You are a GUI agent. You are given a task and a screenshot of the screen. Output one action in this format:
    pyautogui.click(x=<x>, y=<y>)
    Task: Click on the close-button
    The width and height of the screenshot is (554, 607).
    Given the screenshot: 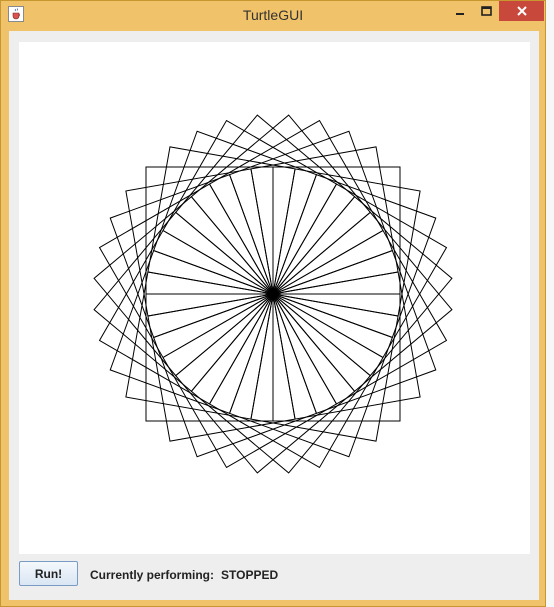 What is the action you would take?
    pyautogui.click(x=521, y=11)
    